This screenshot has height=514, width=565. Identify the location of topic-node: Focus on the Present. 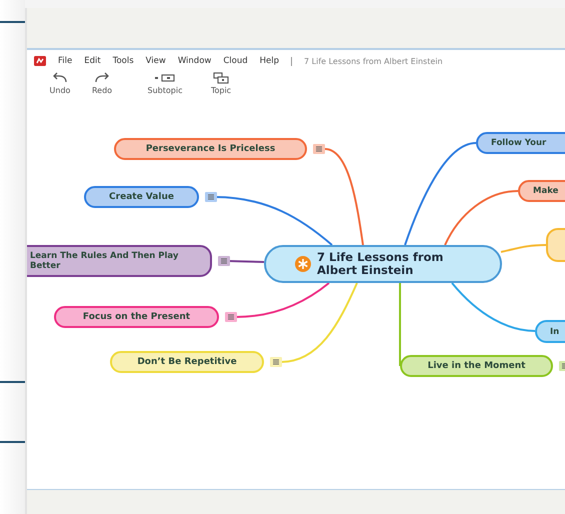
(136, 317).